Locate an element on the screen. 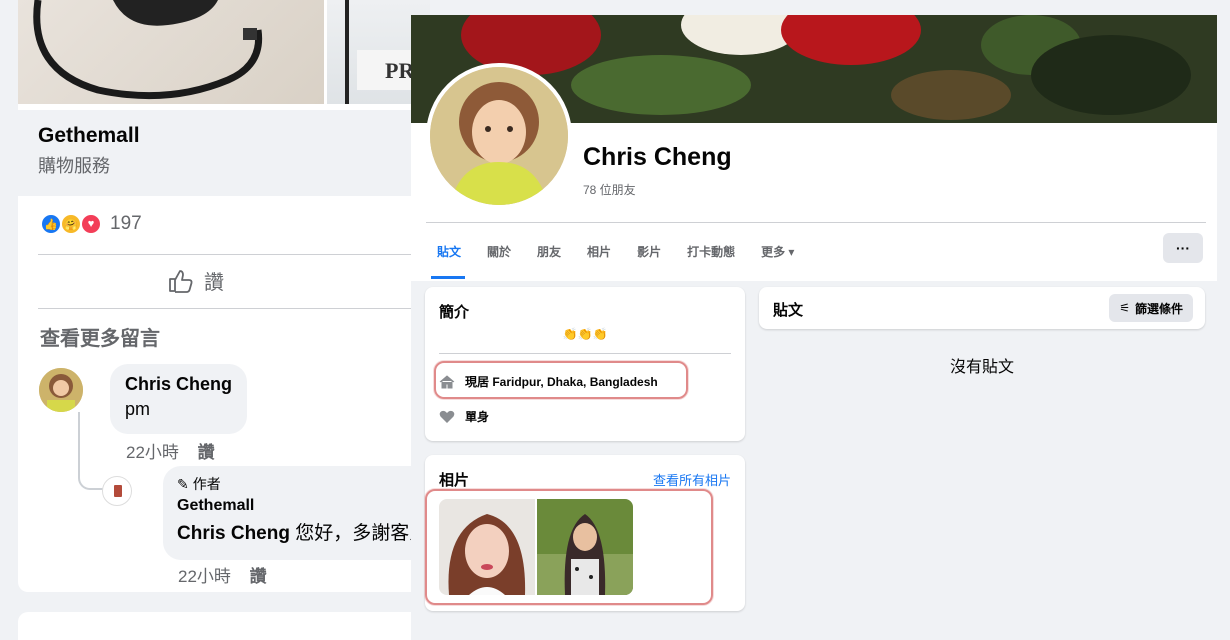 This screenshot has height=640, width=1230. comment-author: Chris Cheng is located at coordinates (178, 384).